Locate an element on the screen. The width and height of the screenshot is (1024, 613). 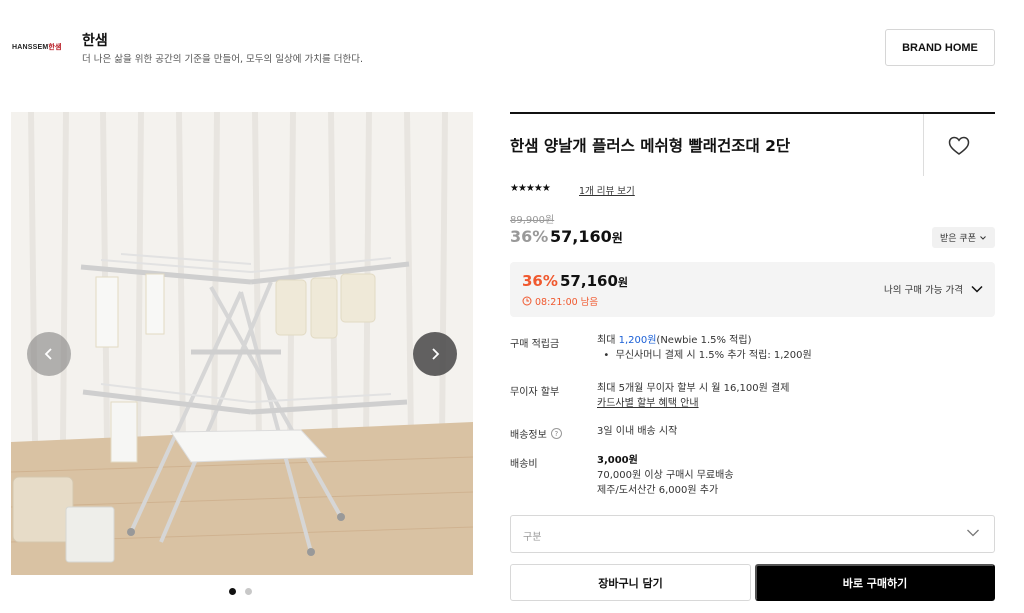
installment-link: 카드사별 할부 혜택 안내 is located at coordinates (648, 403).